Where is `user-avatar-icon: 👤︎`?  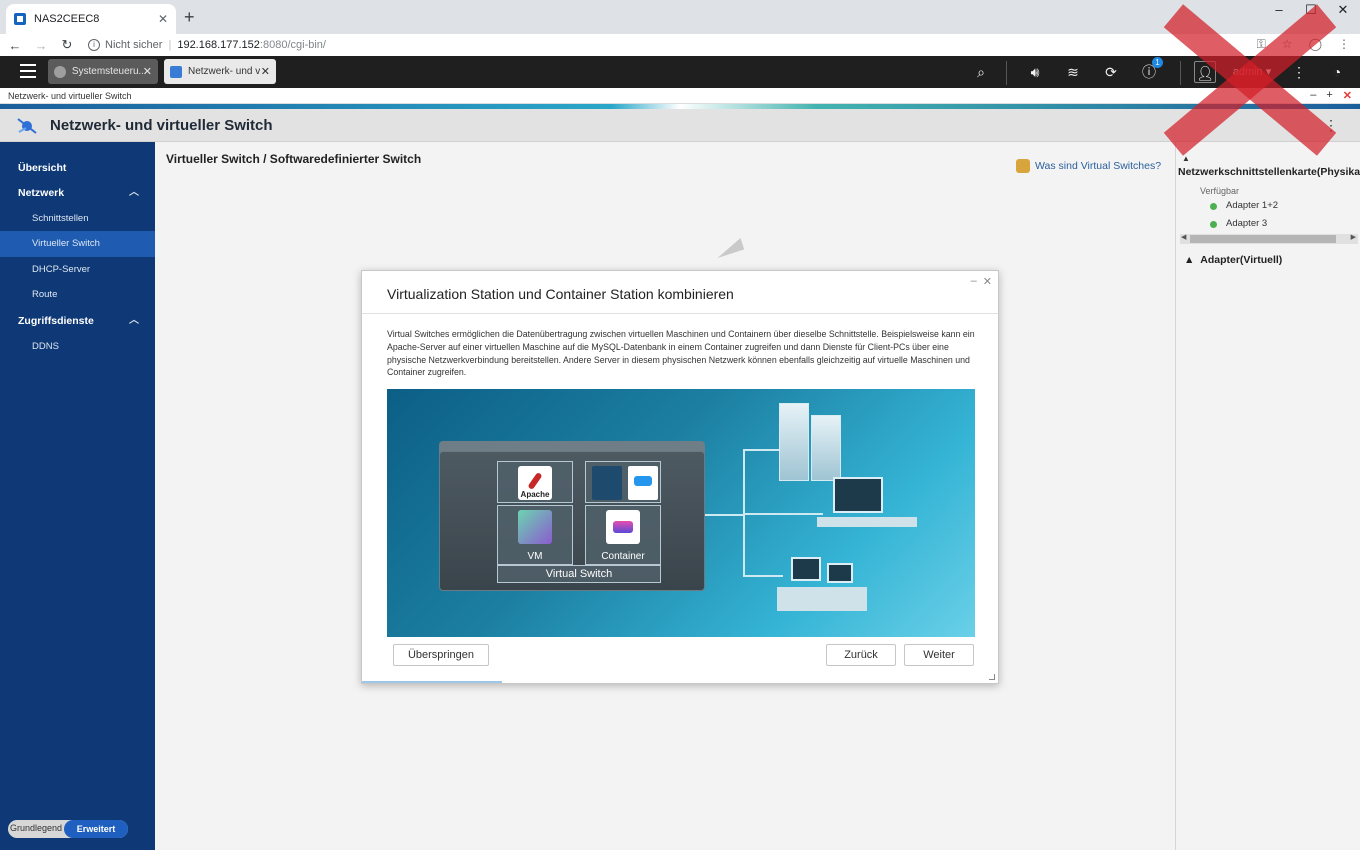
user-avatar-icon: 👤︎ is located at coordinates (1205, 72).